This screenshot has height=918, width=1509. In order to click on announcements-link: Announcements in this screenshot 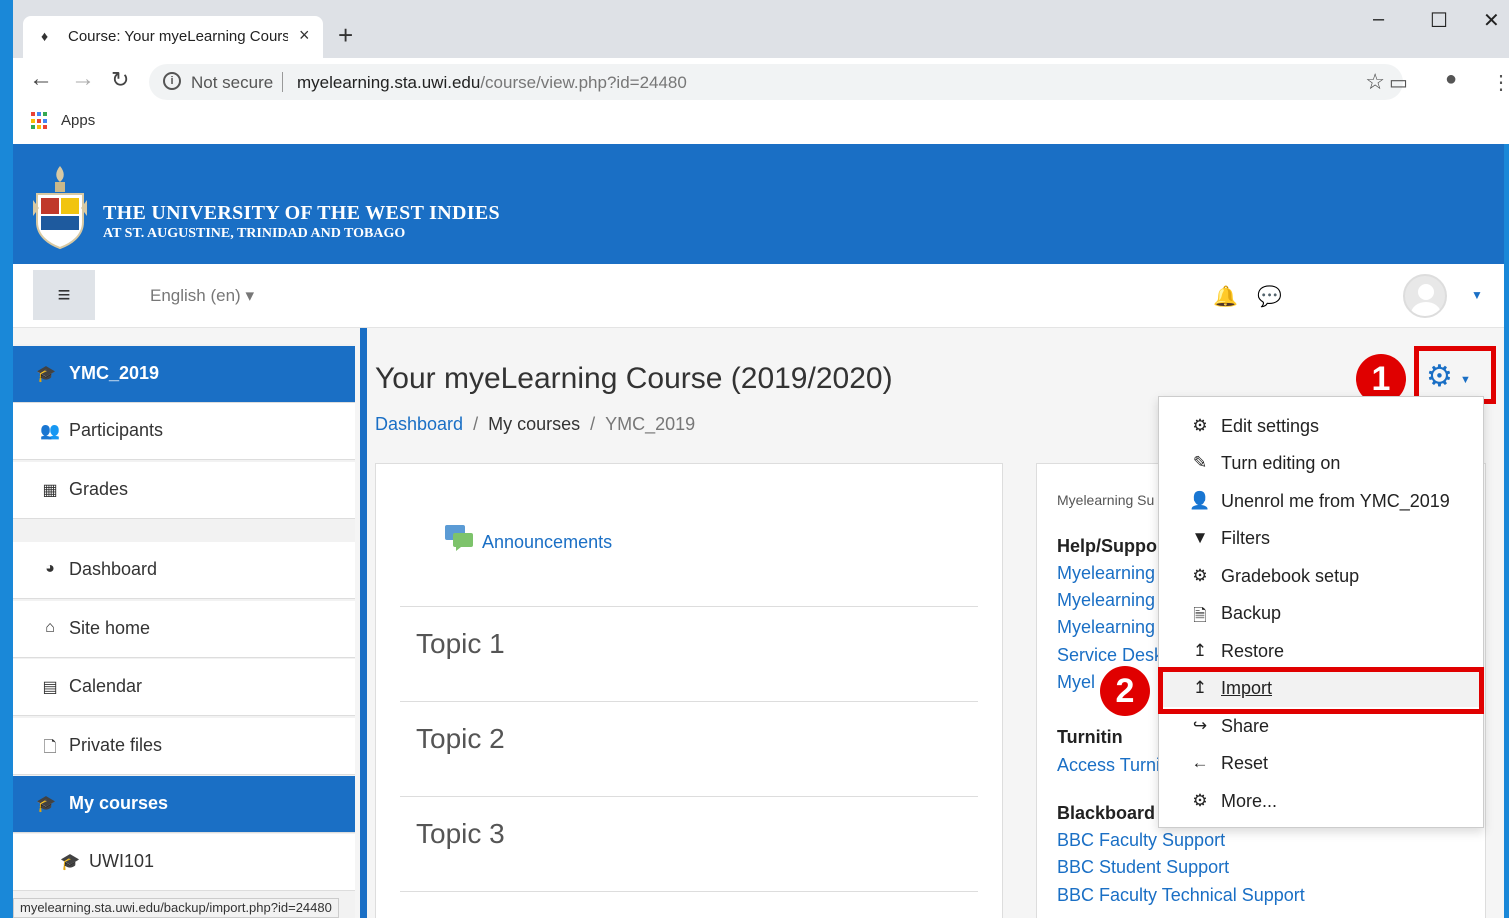, I will do `click(547, 542)`.